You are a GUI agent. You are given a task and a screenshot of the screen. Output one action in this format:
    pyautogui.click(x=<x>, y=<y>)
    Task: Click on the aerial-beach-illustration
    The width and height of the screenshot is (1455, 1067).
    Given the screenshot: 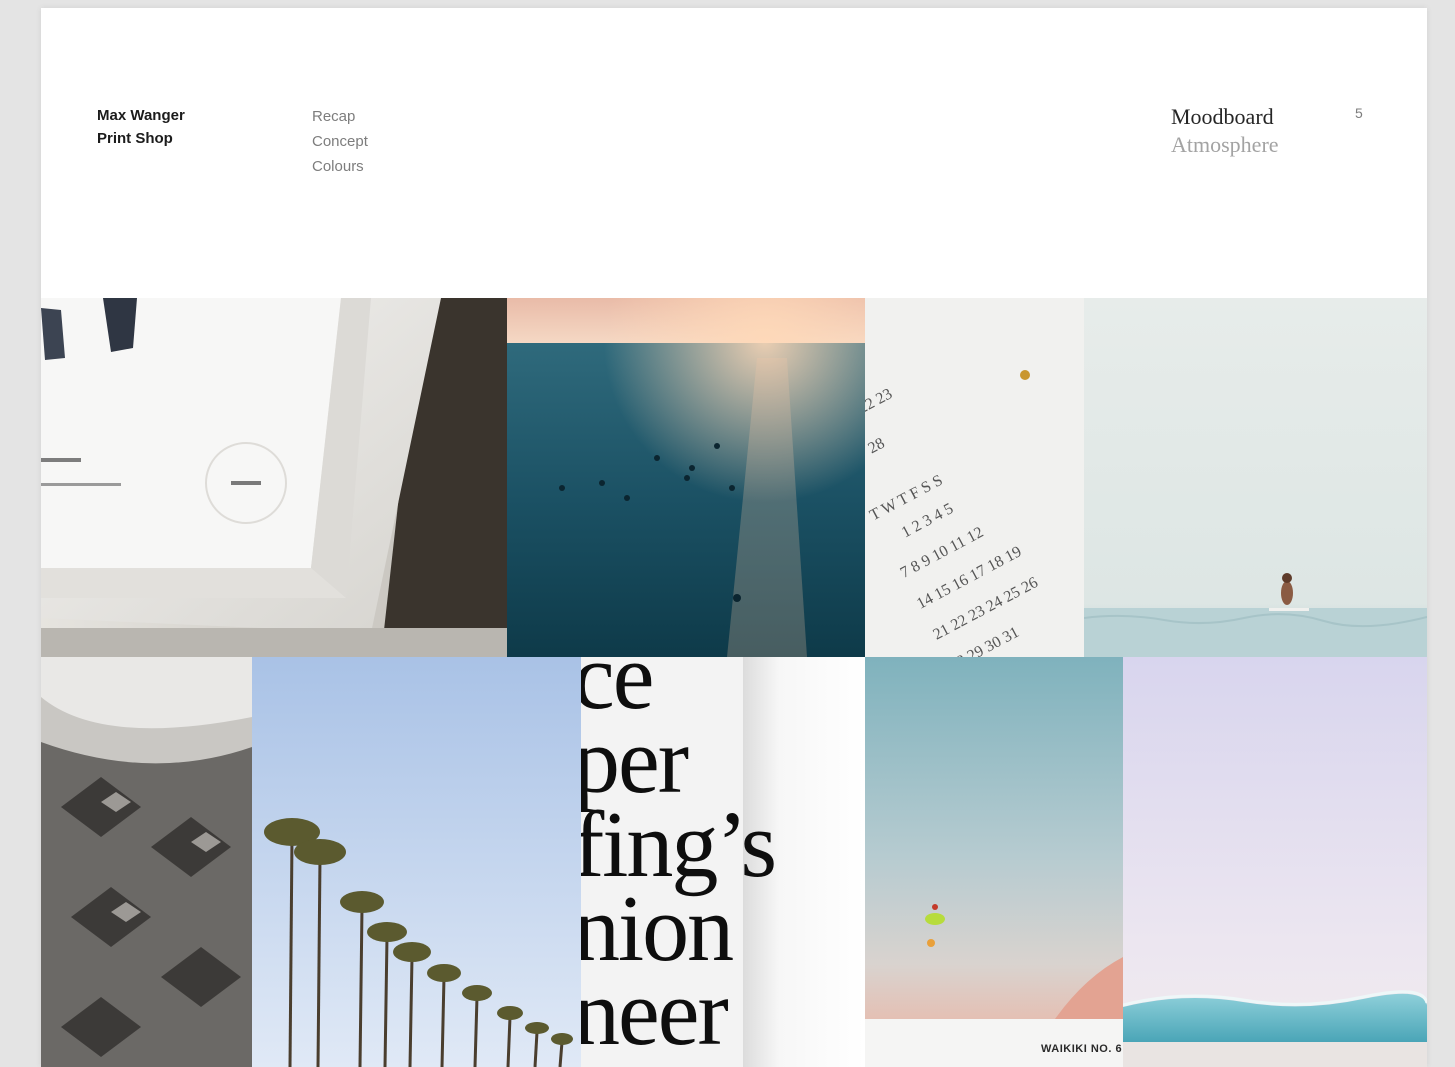 What is the action you would take?
    pyautogui.click(x=994, y=862)
    